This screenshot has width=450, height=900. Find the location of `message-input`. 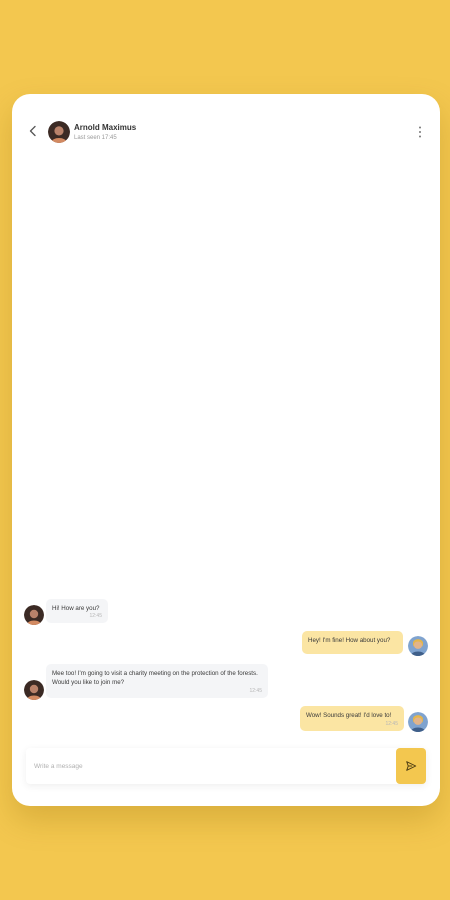

message-input is located at coordinates (209, 766).